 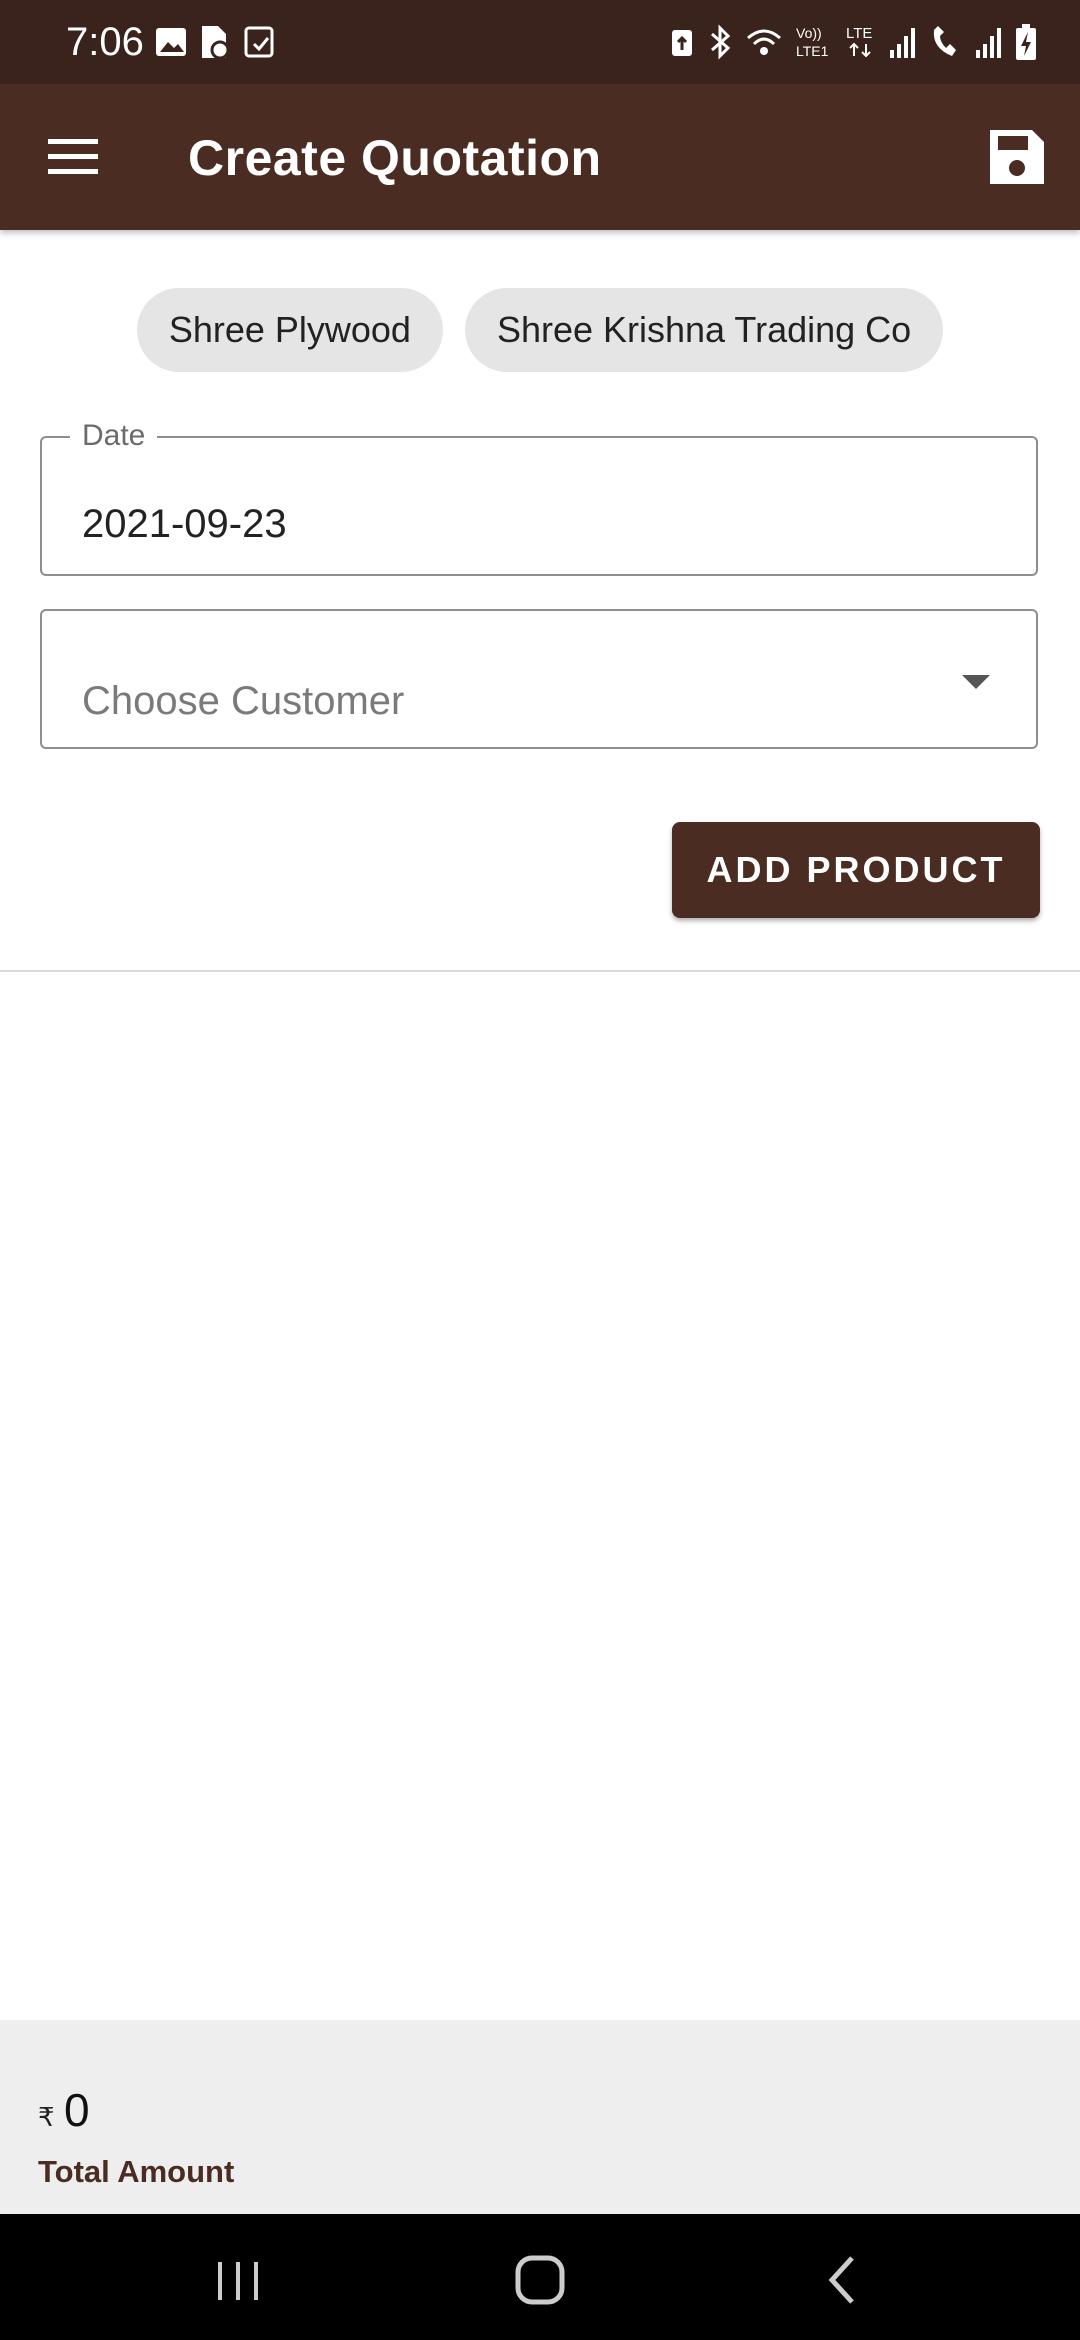 I want to click on status-left-icons, so click(x=215, y=42).